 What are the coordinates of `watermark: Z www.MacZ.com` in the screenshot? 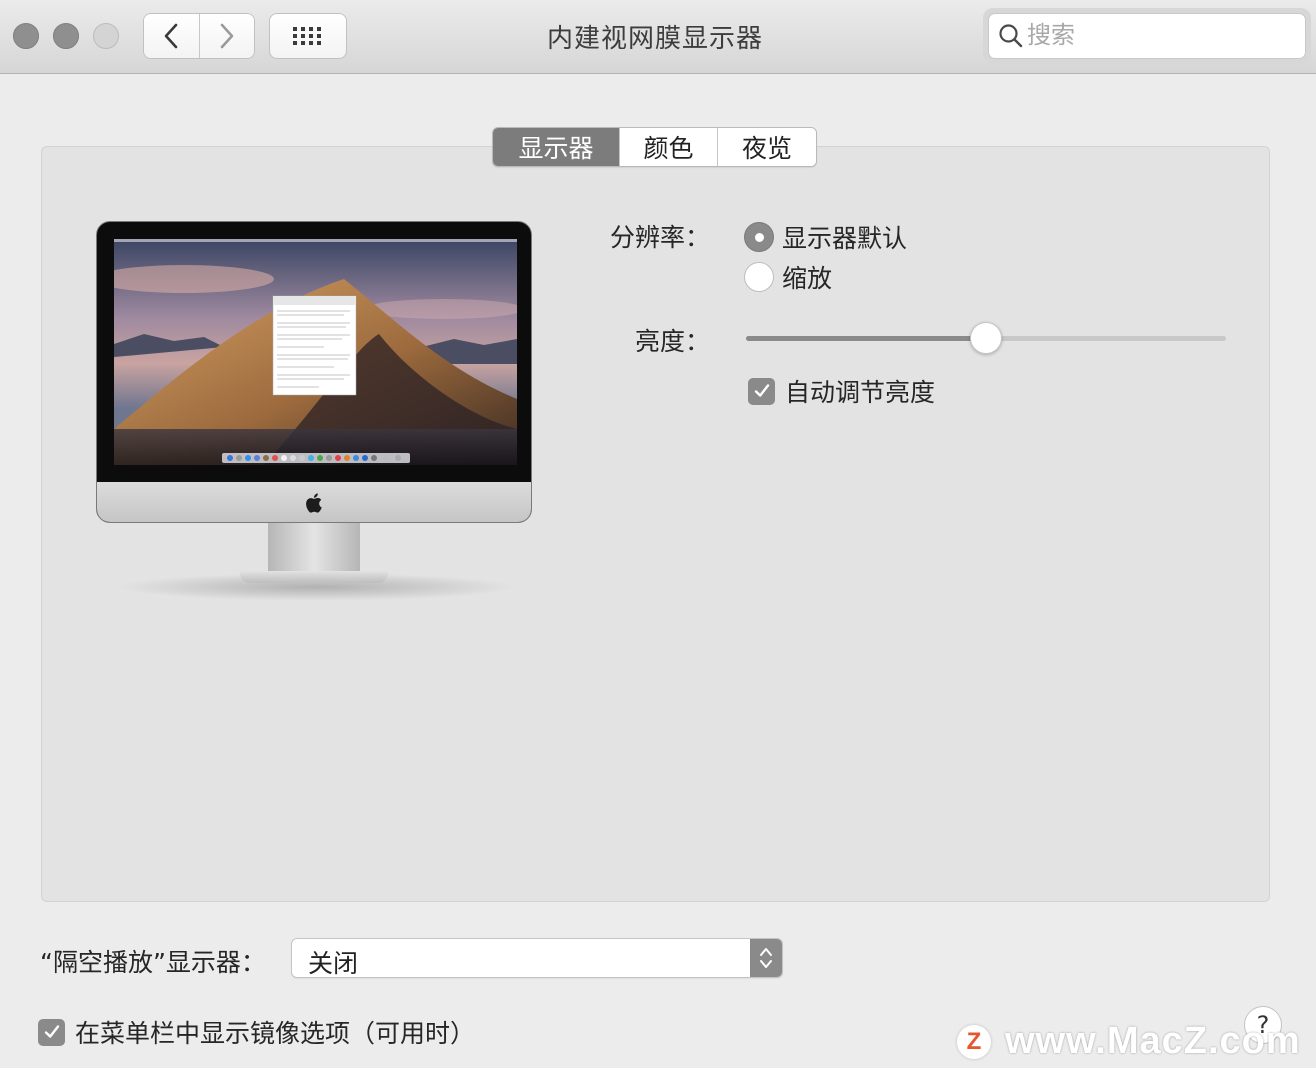 It's located at (1129, 1041).